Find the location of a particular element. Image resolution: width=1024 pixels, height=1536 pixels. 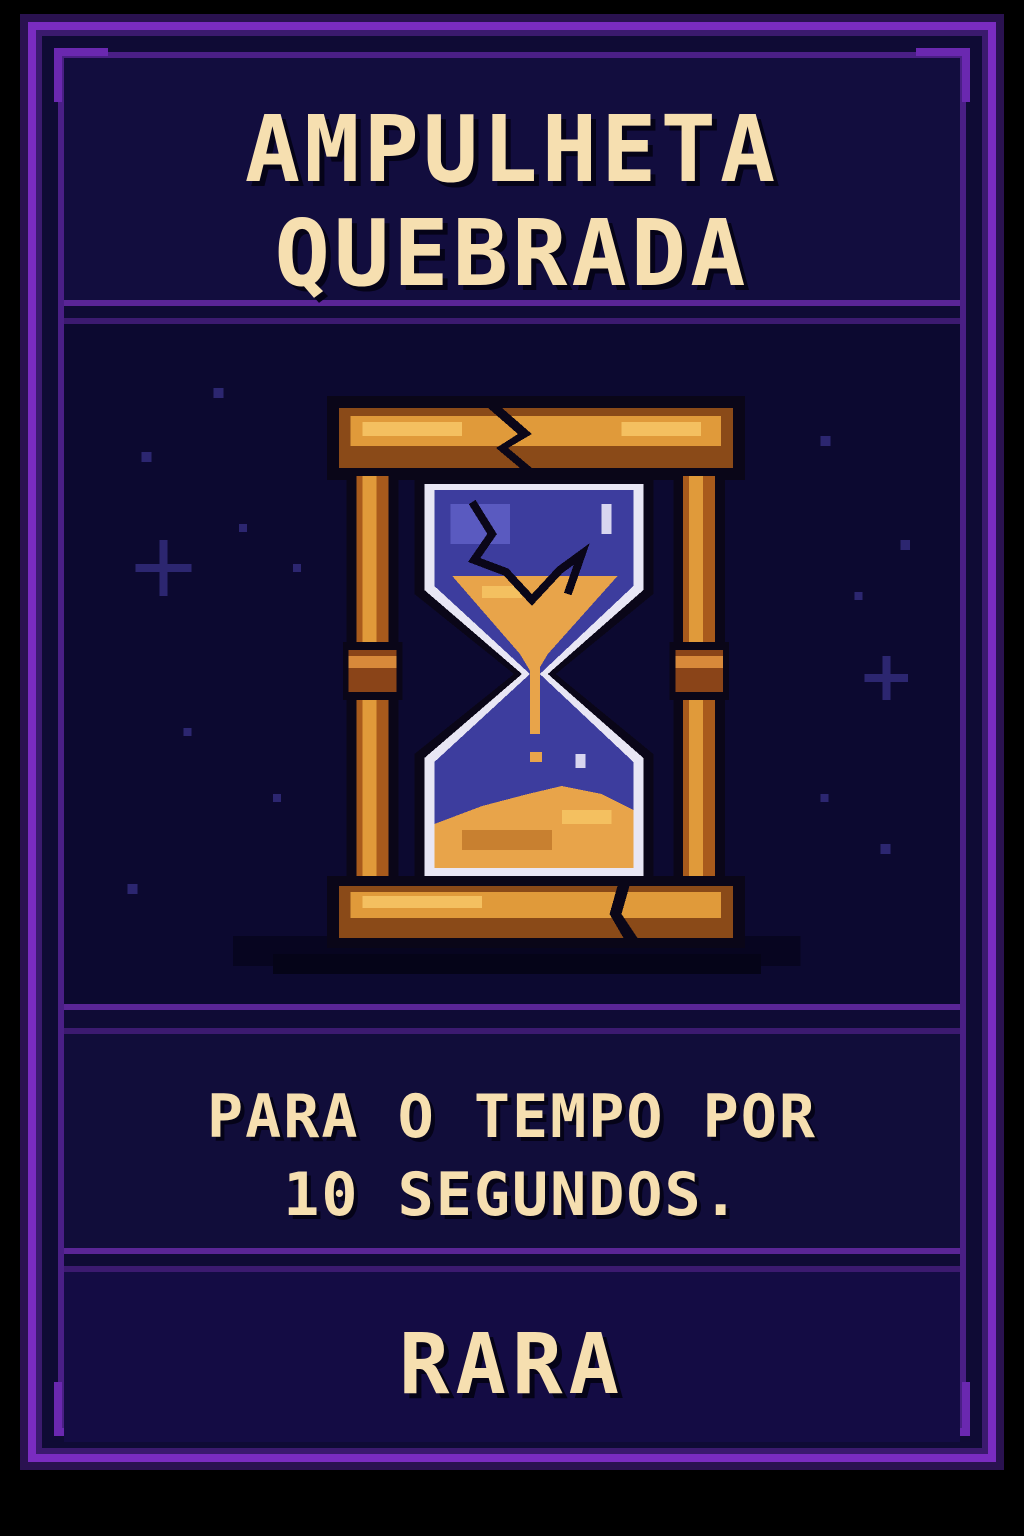

rarity-panel: RARA is located at coordinates (512, 1354).